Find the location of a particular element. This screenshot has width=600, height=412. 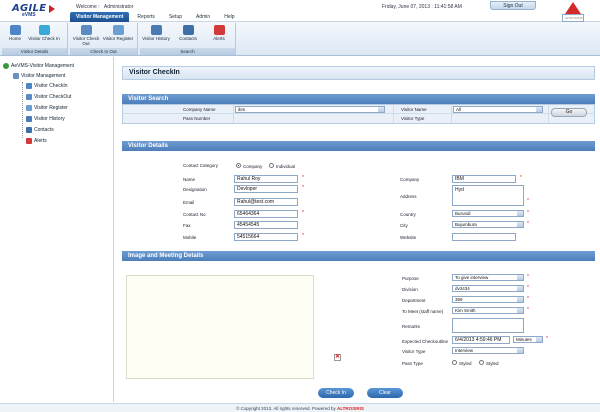

designation-field: Devloper is located at coordinates (266, 189).